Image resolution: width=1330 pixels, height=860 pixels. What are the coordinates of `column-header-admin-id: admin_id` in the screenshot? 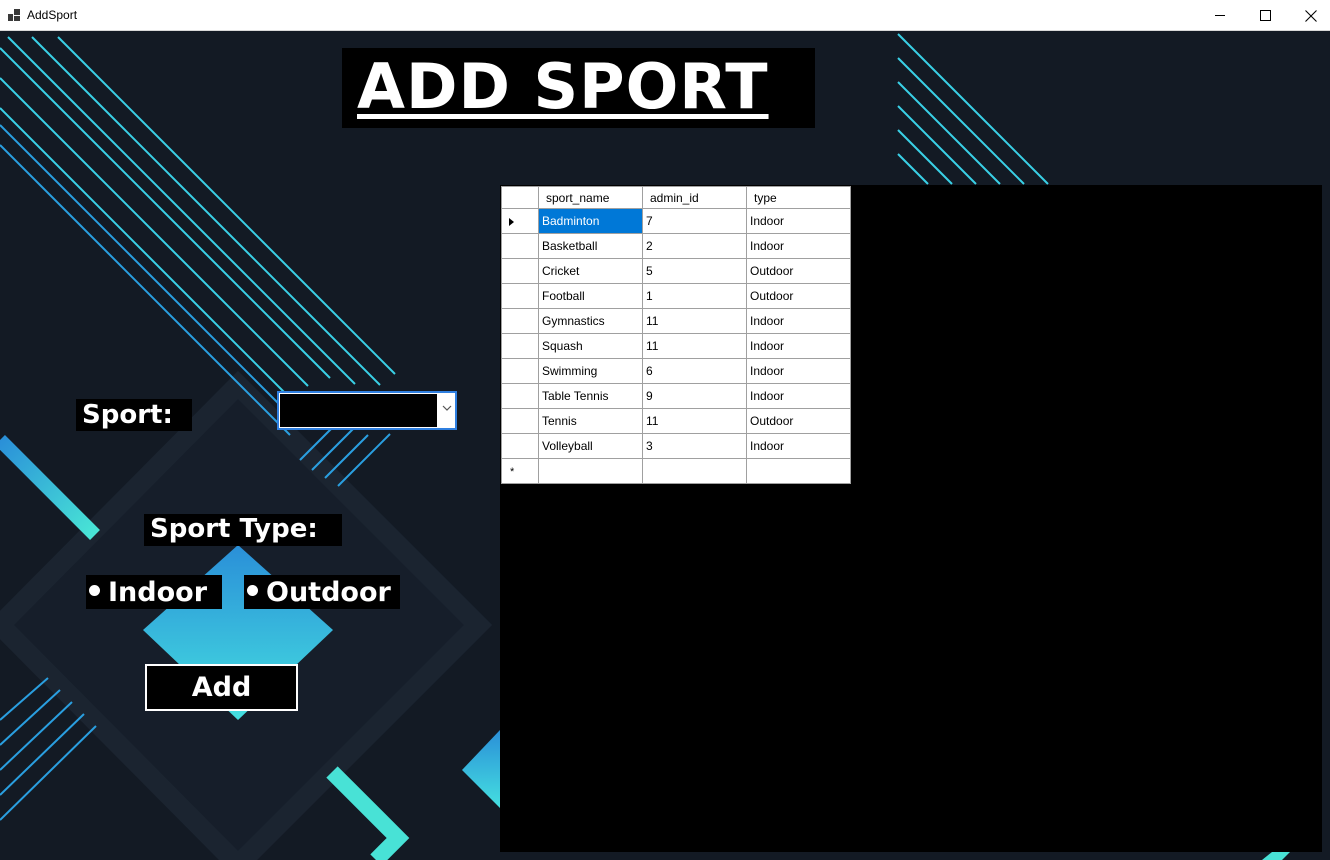 It's located at (694, 197).